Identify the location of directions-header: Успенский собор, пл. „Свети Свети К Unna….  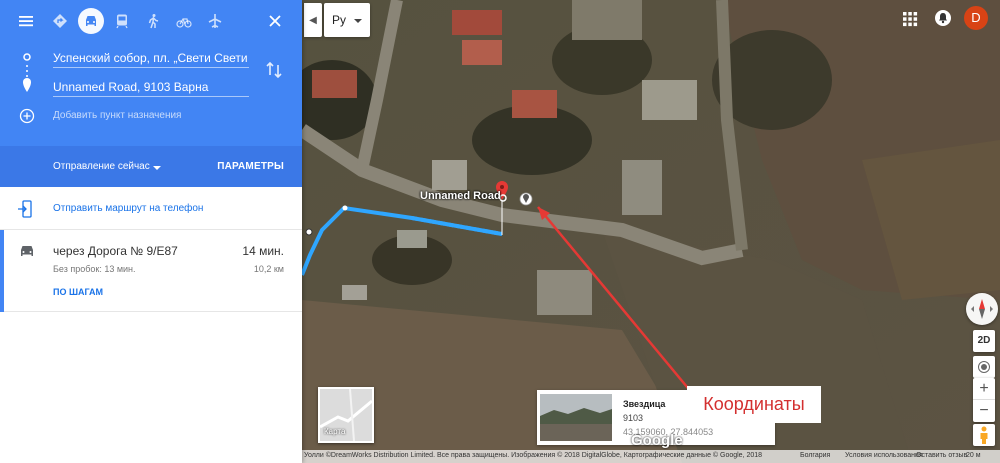
(151, 93).